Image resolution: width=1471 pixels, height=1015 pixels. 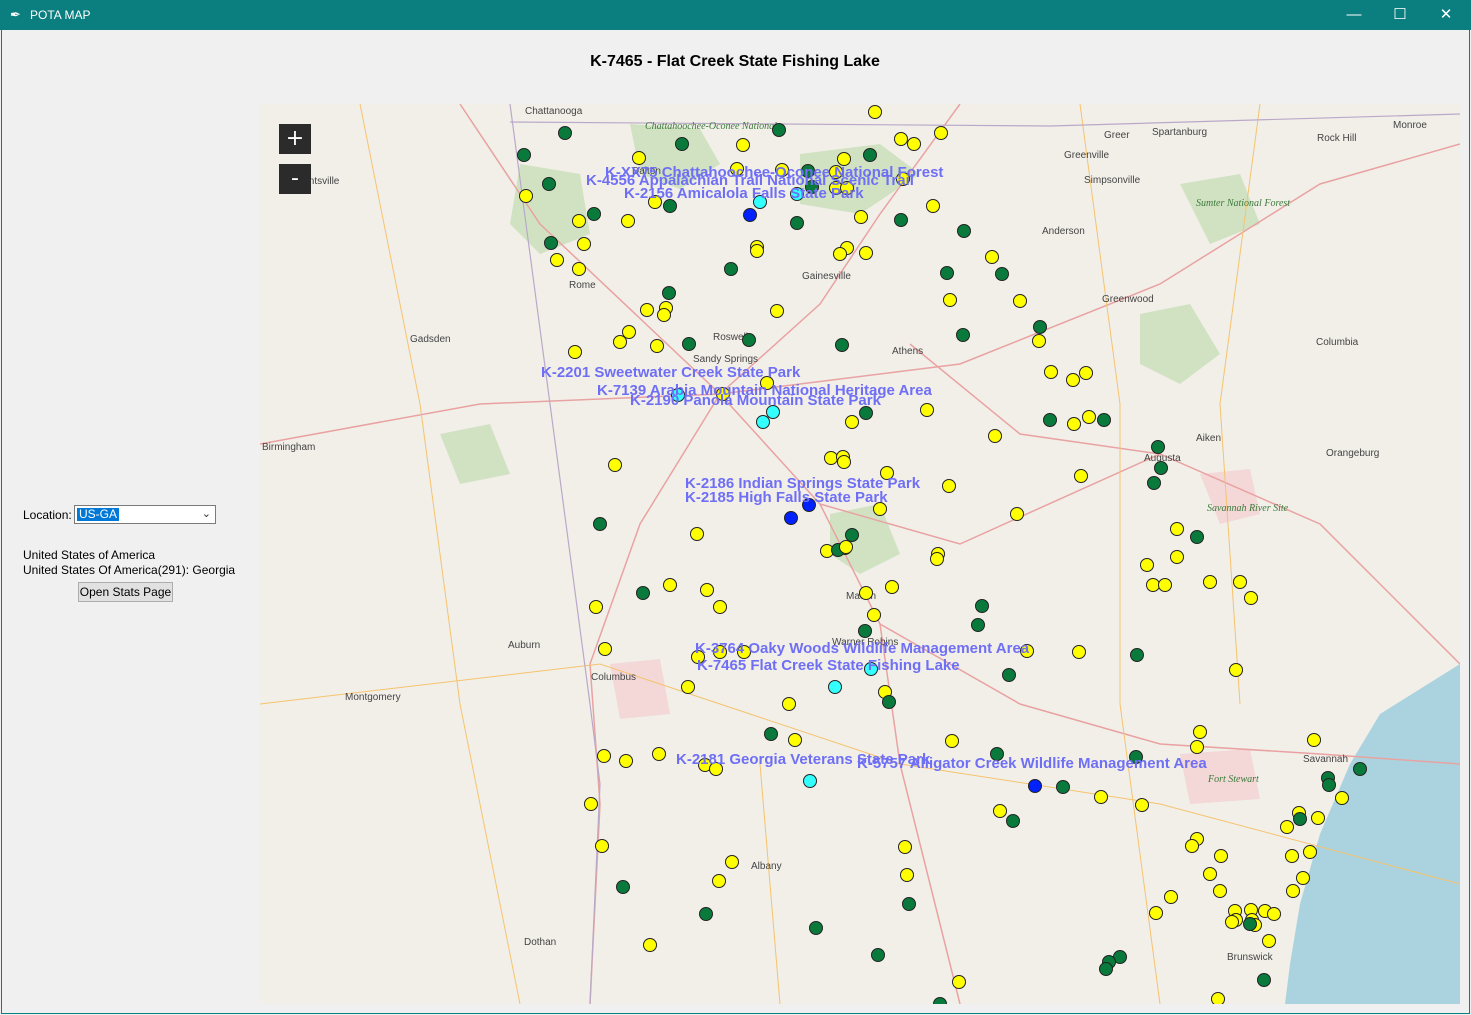 I want to click on location-dropdown: US-GA ⌄, so click(x=145, y=514).